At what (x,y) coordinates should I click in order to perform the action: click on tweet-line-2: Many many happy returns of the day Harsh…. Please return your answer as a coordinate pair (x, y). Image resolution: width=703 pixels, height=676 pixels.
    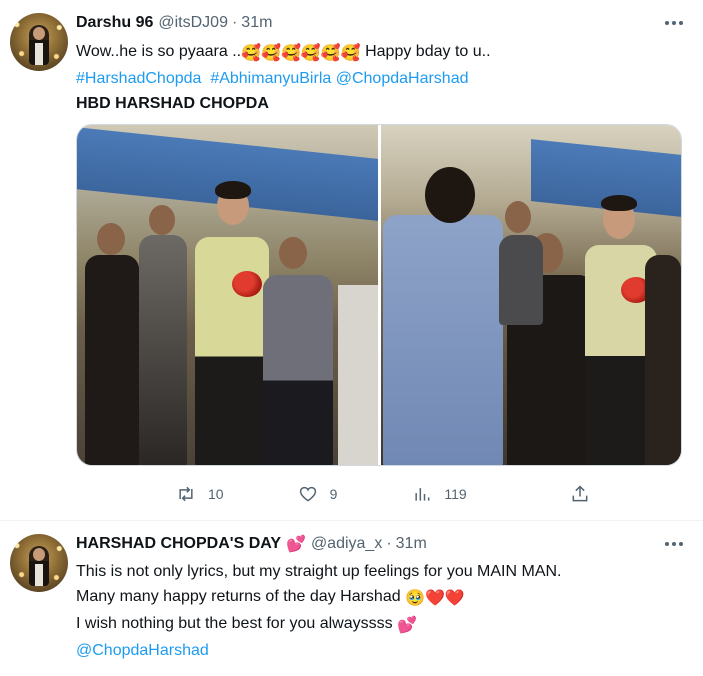
    Looking at the image, I should click on (381, 597).